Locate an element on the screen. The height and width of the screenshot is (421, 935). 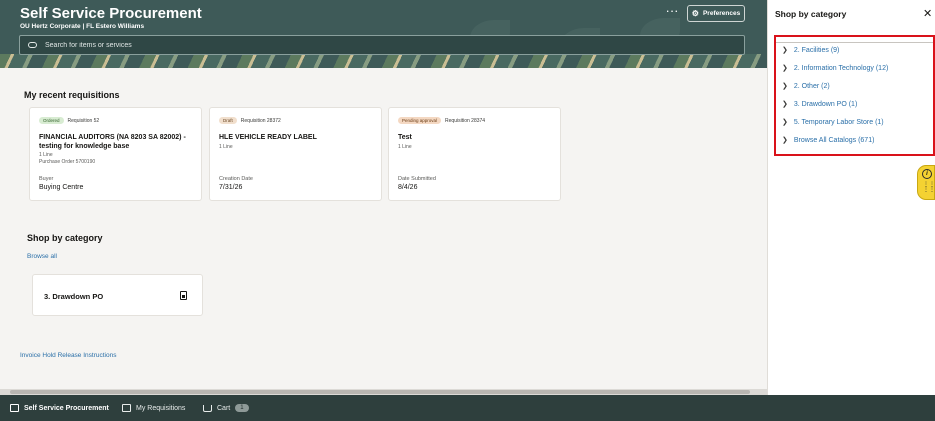
category-label: 2. Other (2) is located at coordinates (811, 86).